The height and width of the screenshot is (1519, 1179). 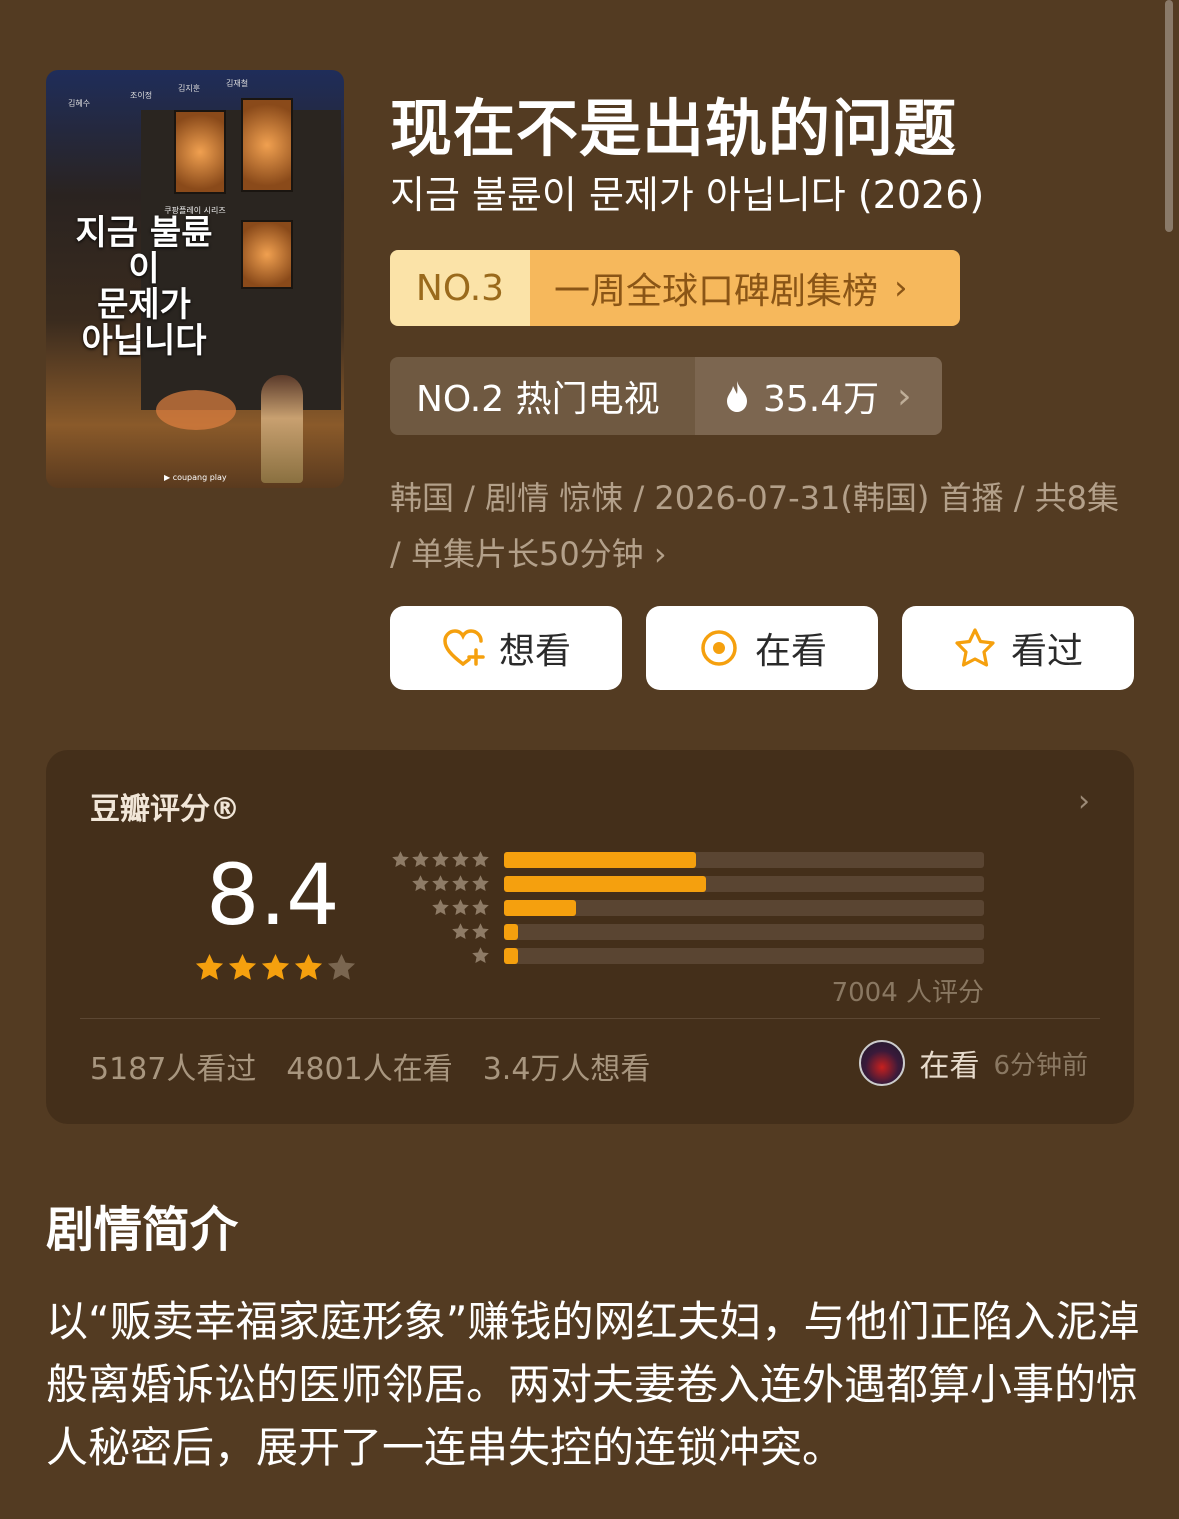 What do you see at coordinates (511, 932) in the screenshot?
I see `distribution-bar-2-star` at bounding box center [511, 932].